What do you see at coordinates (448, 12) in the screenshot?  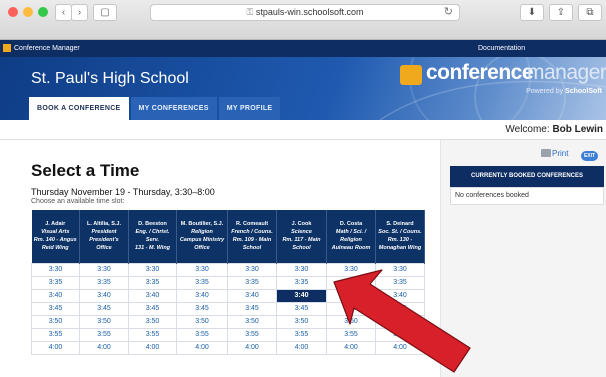 I see `reload-icon: ↻` at bounding box center [448, 12].